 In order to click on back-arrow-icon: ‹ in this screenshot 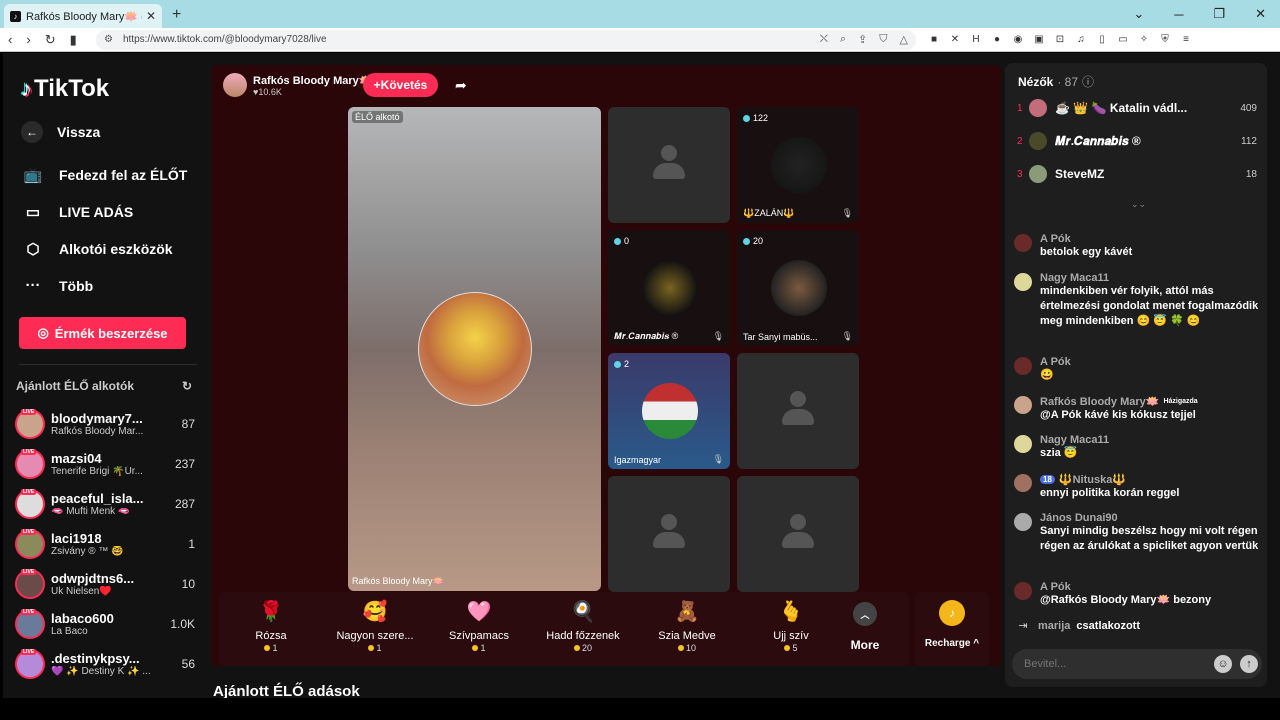, I will do `click(10, 40)`.